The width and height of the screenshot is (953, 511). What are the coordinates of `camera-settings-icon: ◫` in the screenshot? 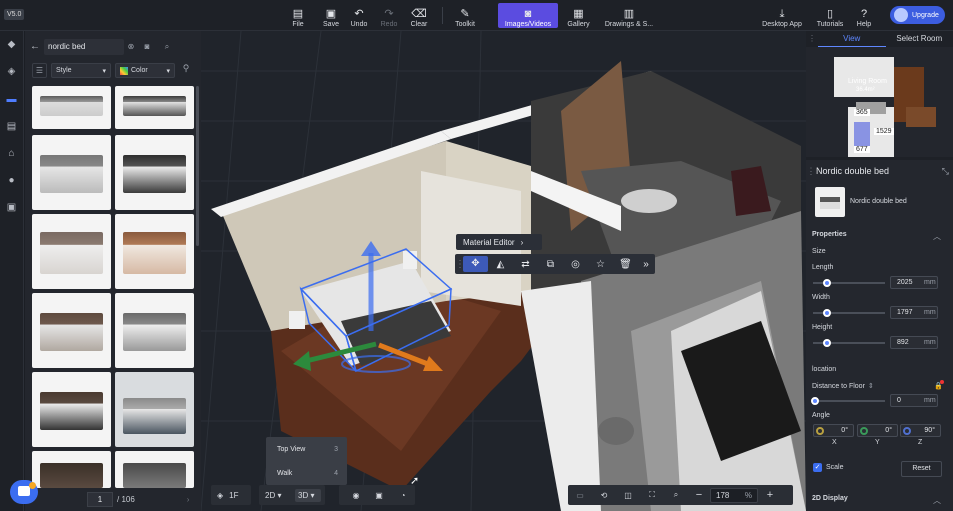 It's located at (628, 495).